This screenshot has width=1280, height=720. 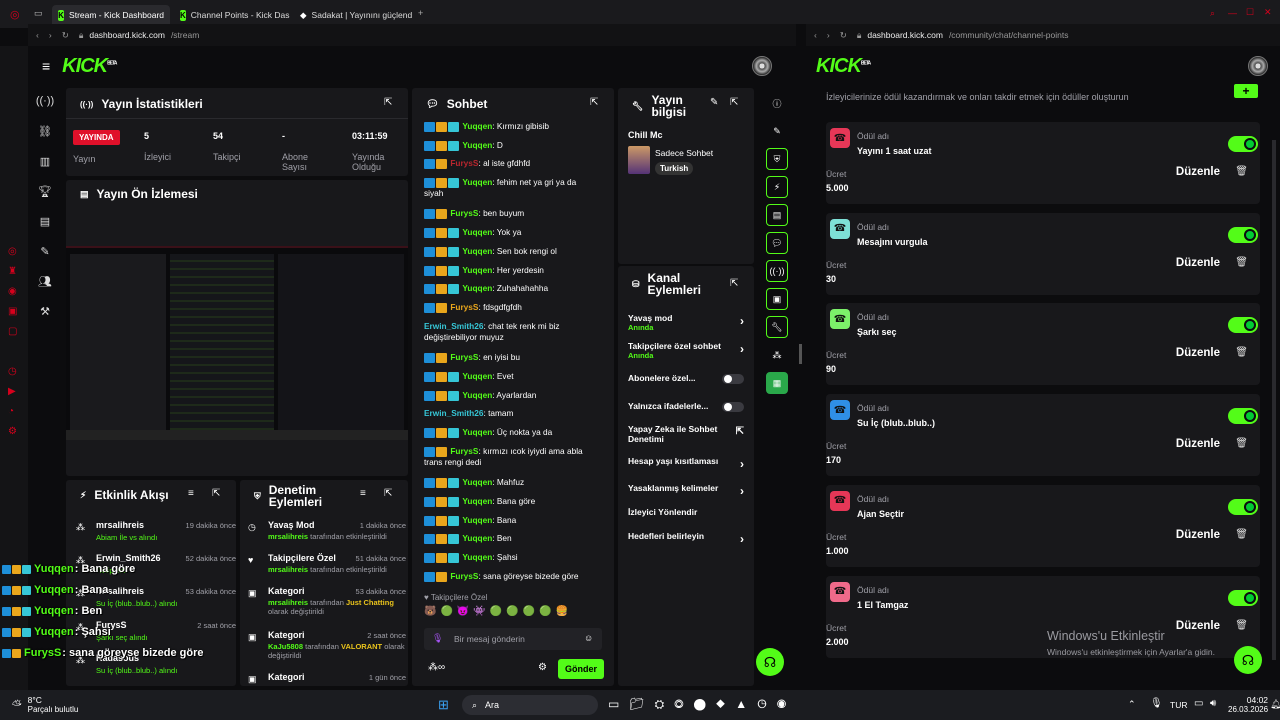 What do you see at coordinates (702, 704) in the screenshot?
I see `taskbar-apps: ▭📁︎⛭◎⬤◆▲◷◉` at bounding box center [702, 704].